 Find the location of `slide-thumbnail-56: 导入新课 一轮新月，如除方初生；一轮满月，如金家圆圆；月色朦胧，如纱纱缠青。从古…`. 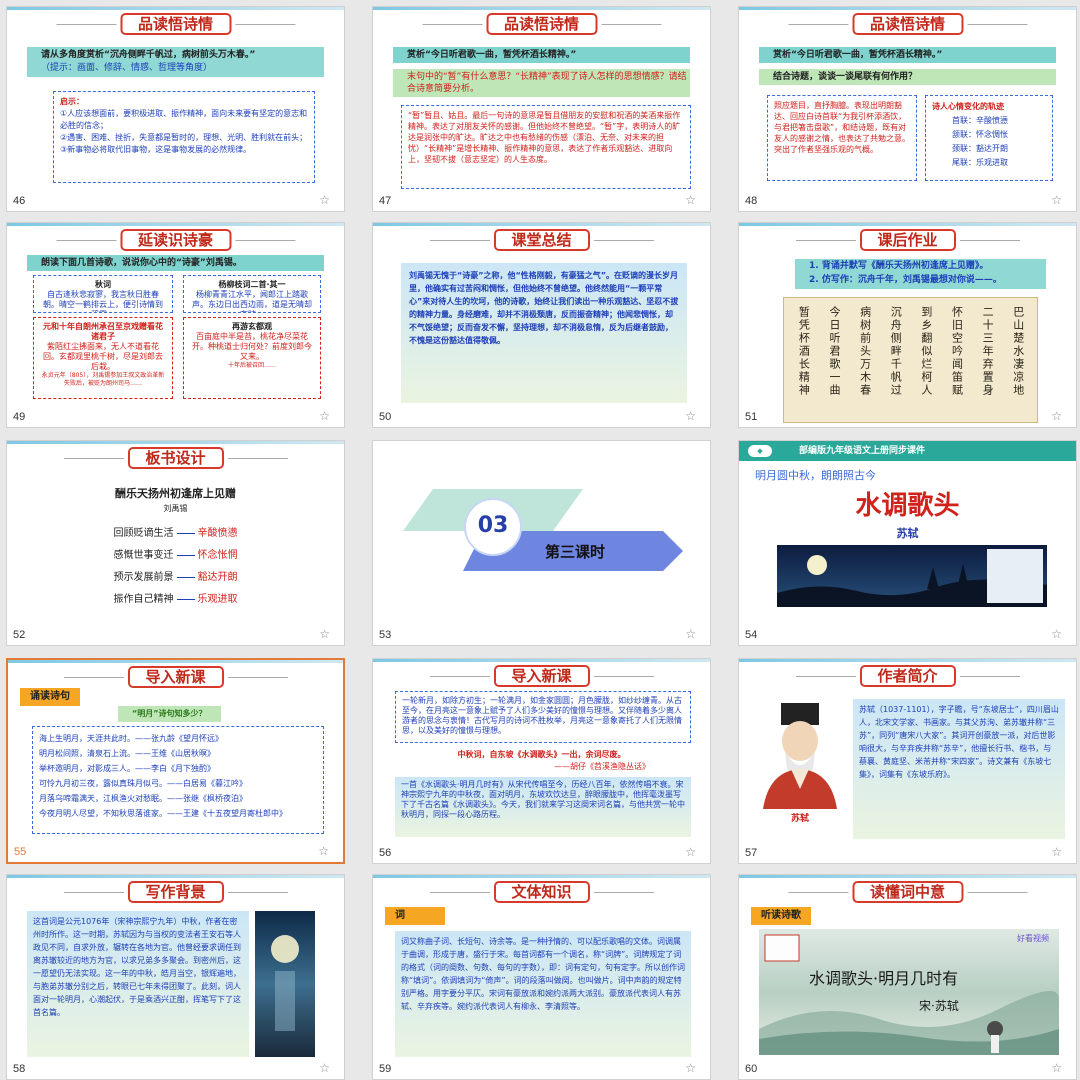

slide-thumbnail-56: 导入新课 一轮新月，如除方初生；一轮满月，如金家圆圆；月色朦胧，如纱纱缠青。从古… is located at coordinates (541, 761).